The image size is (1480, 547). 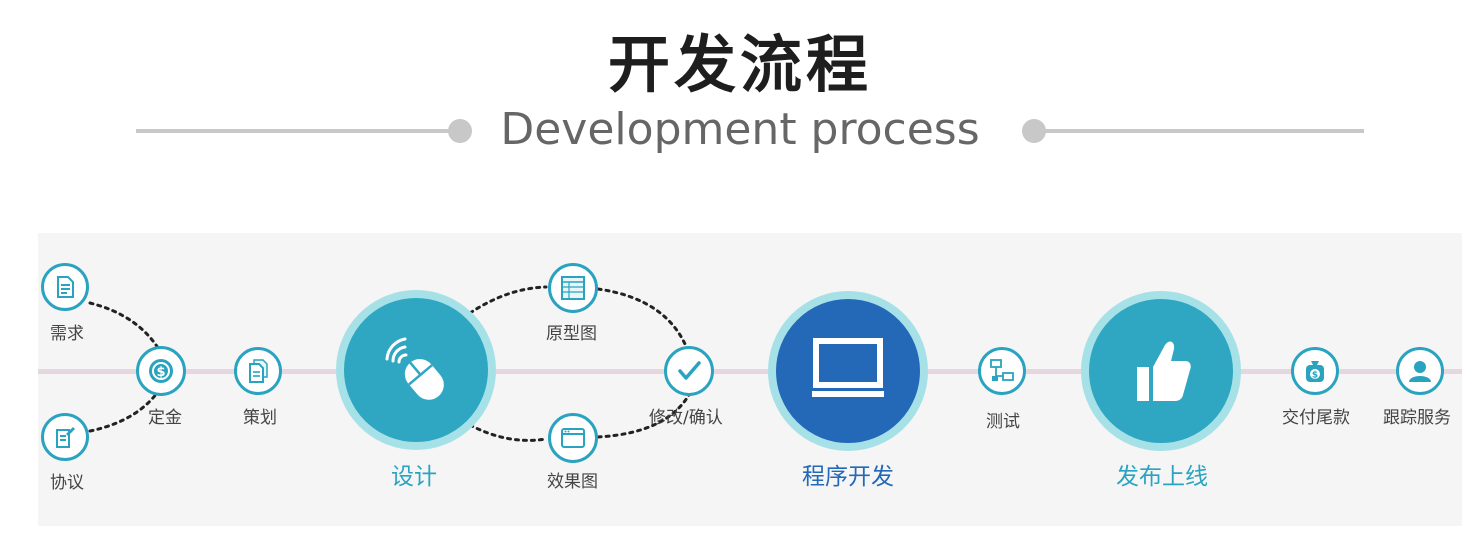 I want to click on subtitle-left-dot, so click(x=460, y=131).